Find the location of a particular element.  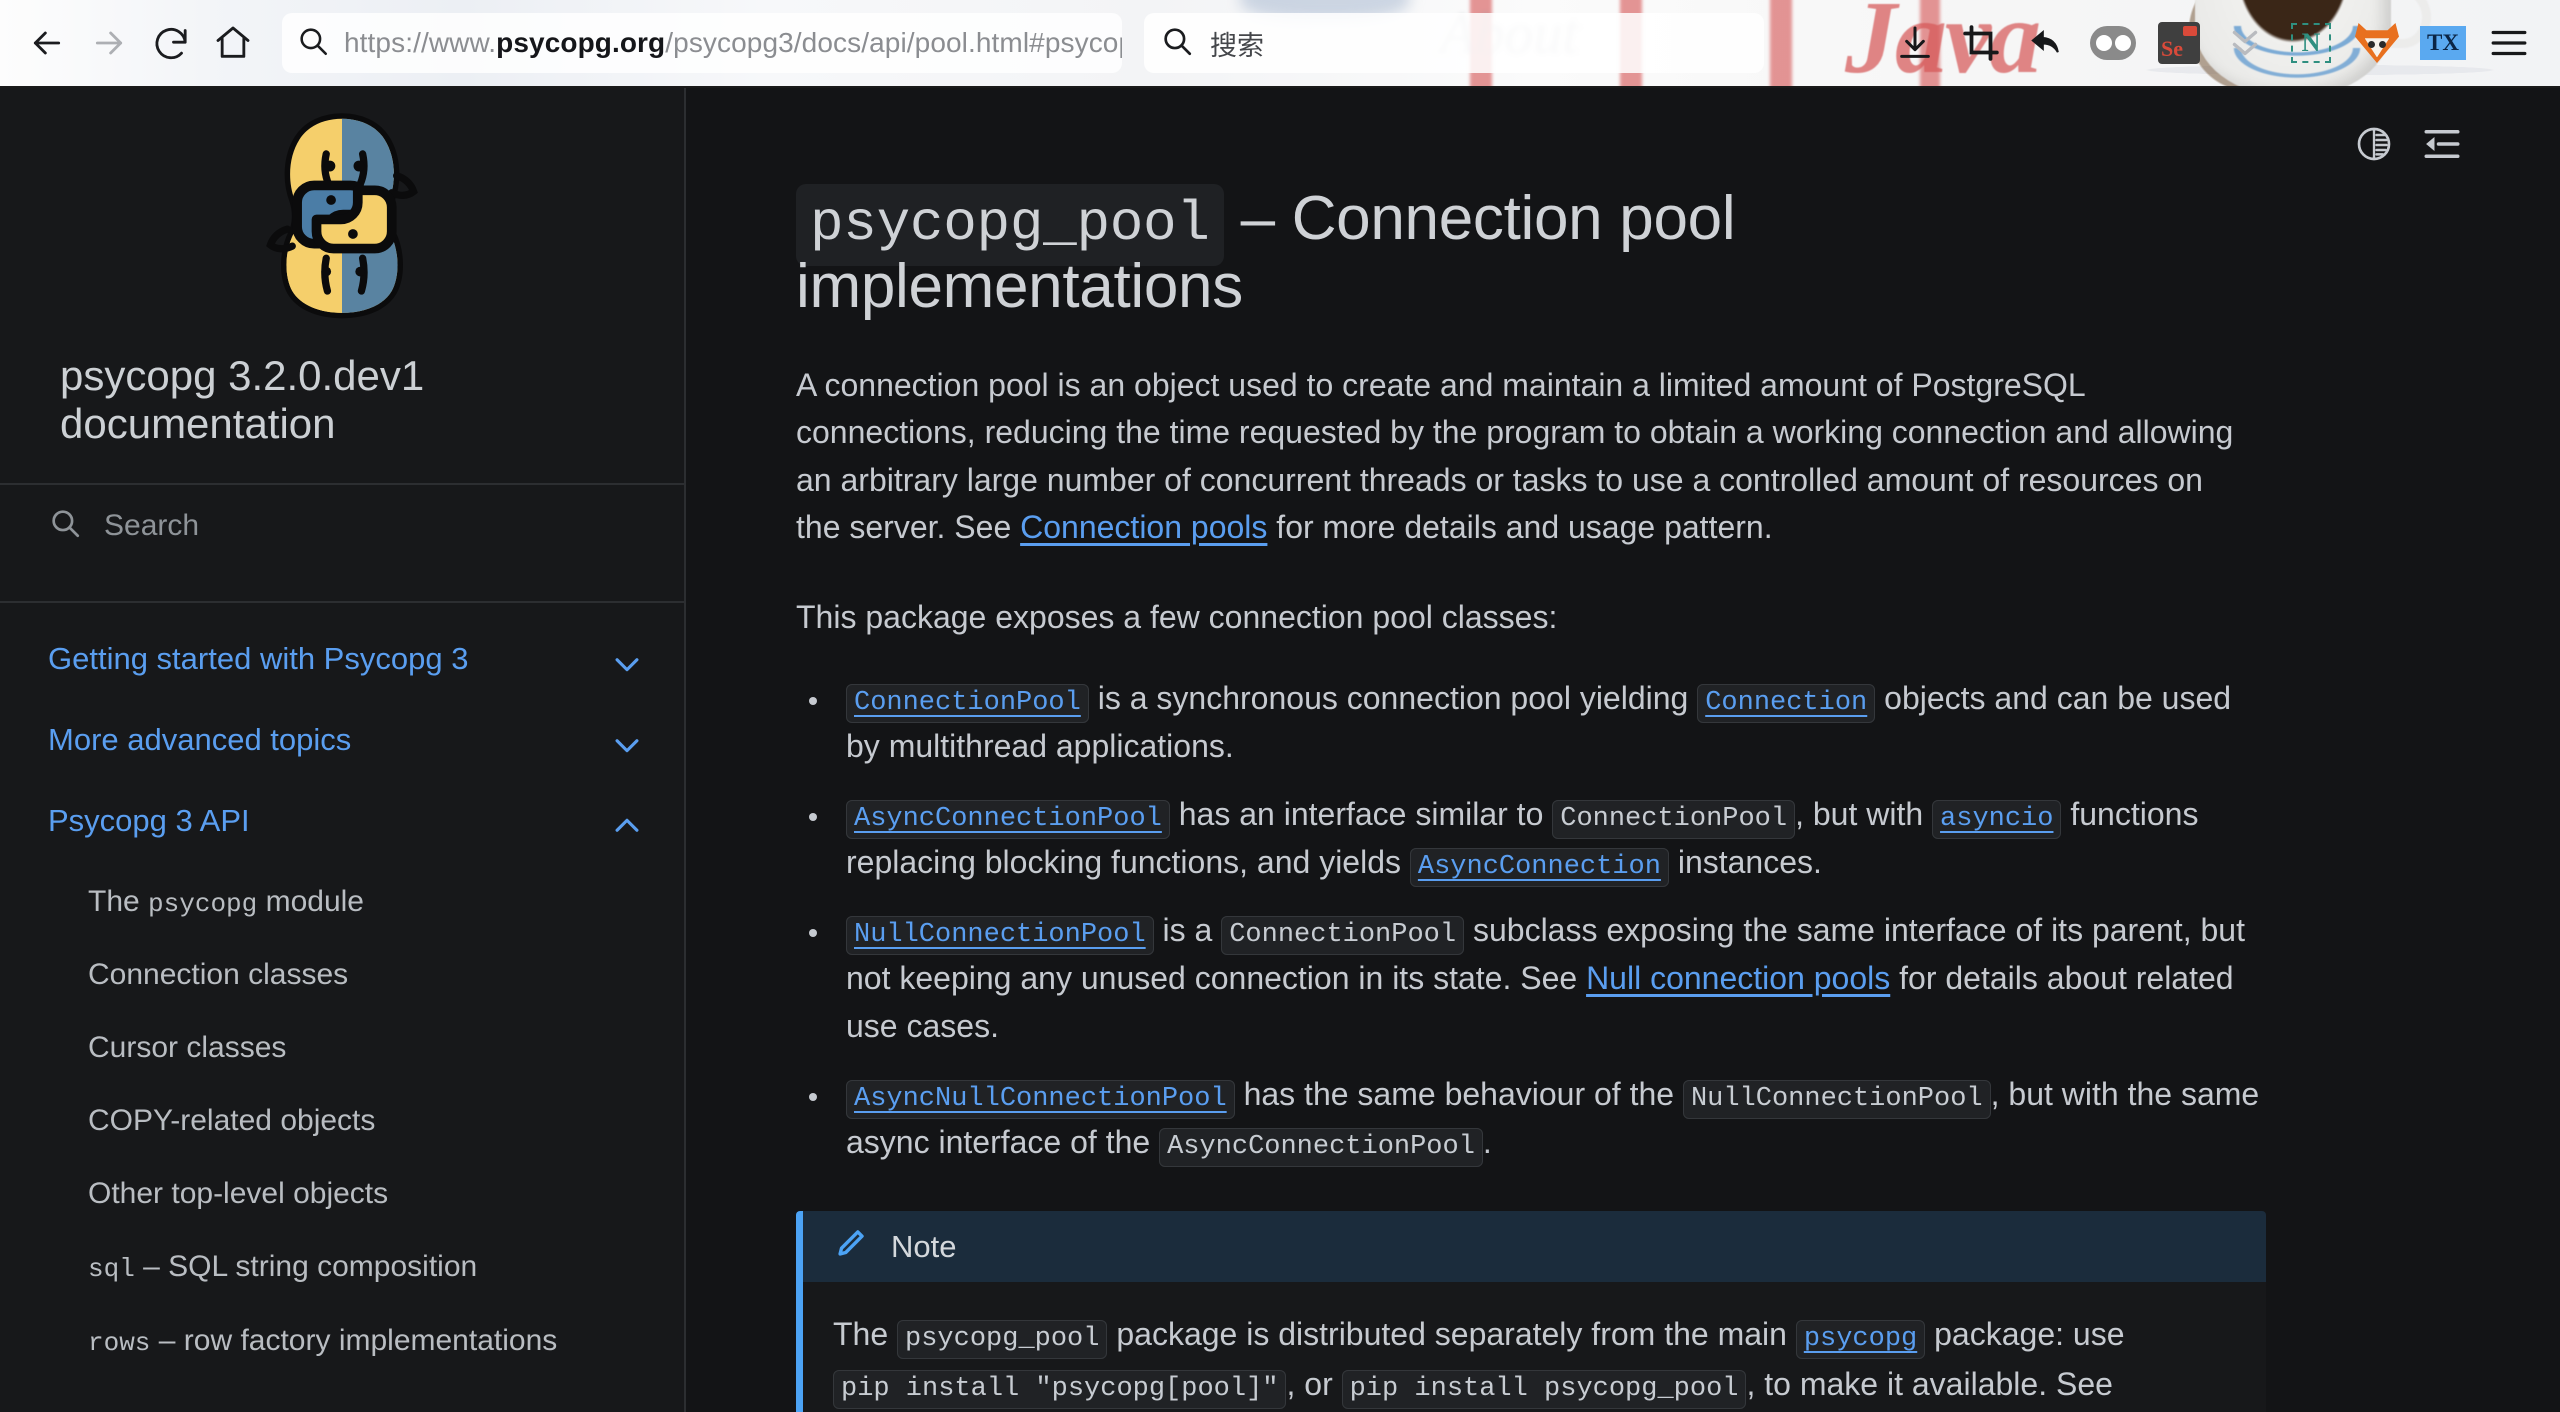

label-pre: COPY-related objects is located at coordinates (232, 1121).